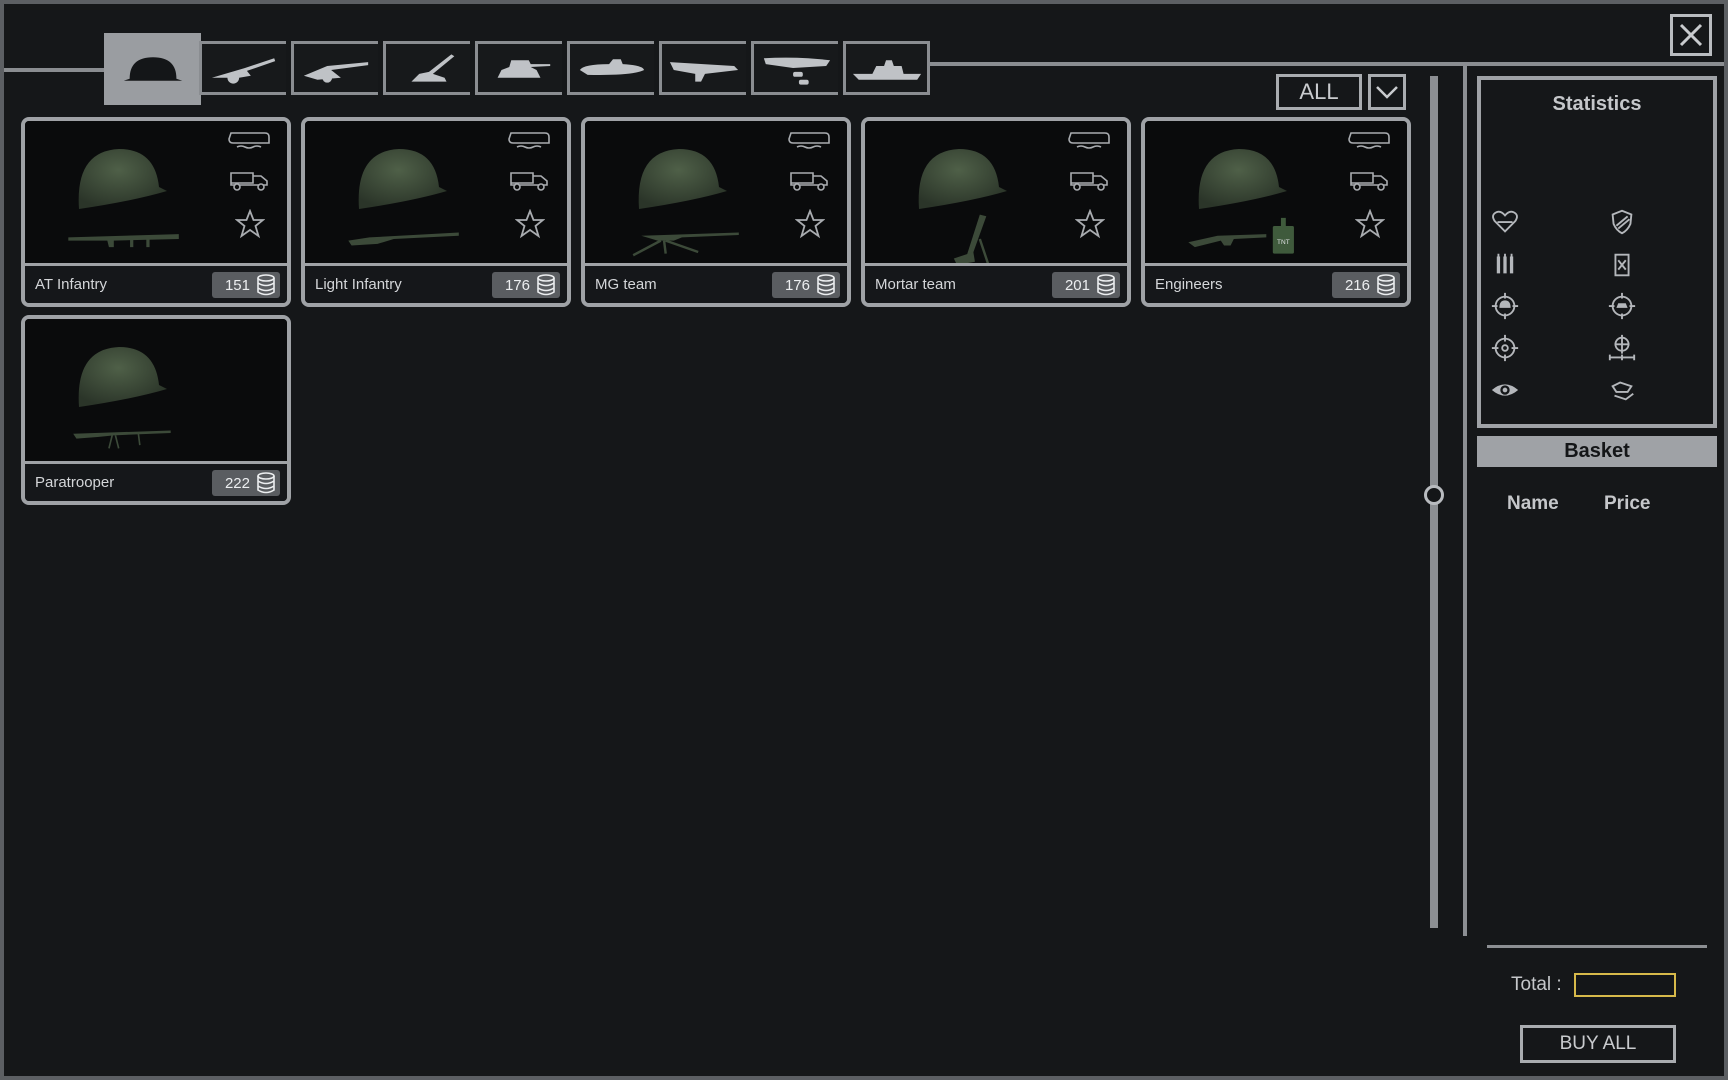 The height and width of the screenshot is (1080, 1728). What do you see at coordinates (1077, 285) in the screenshot?
I see `unit-price-value: 201` at bounding box center [1077, 285].